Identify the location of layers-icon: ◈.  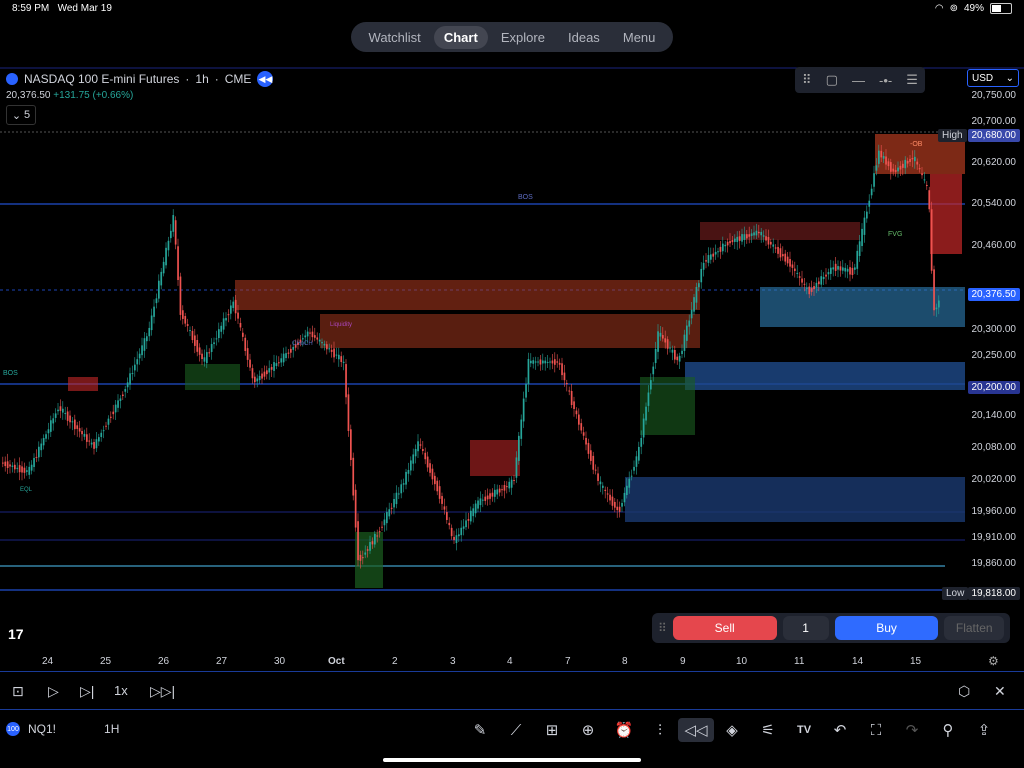
(732, 730).